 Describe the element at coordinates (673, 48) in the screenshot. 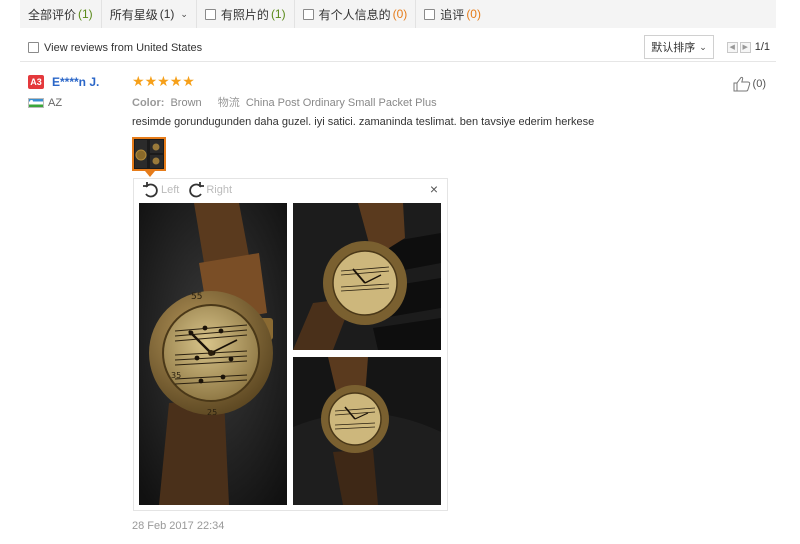

I see `sort-label: 默认排序` at that location.